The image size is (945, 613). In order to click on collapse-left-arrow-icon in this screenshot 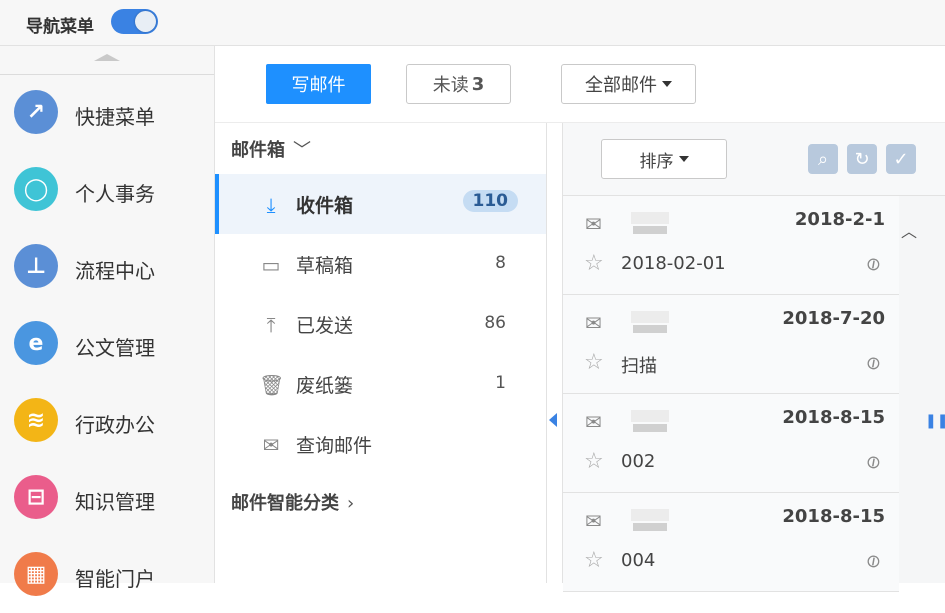, I will do `click(553, 420)`.